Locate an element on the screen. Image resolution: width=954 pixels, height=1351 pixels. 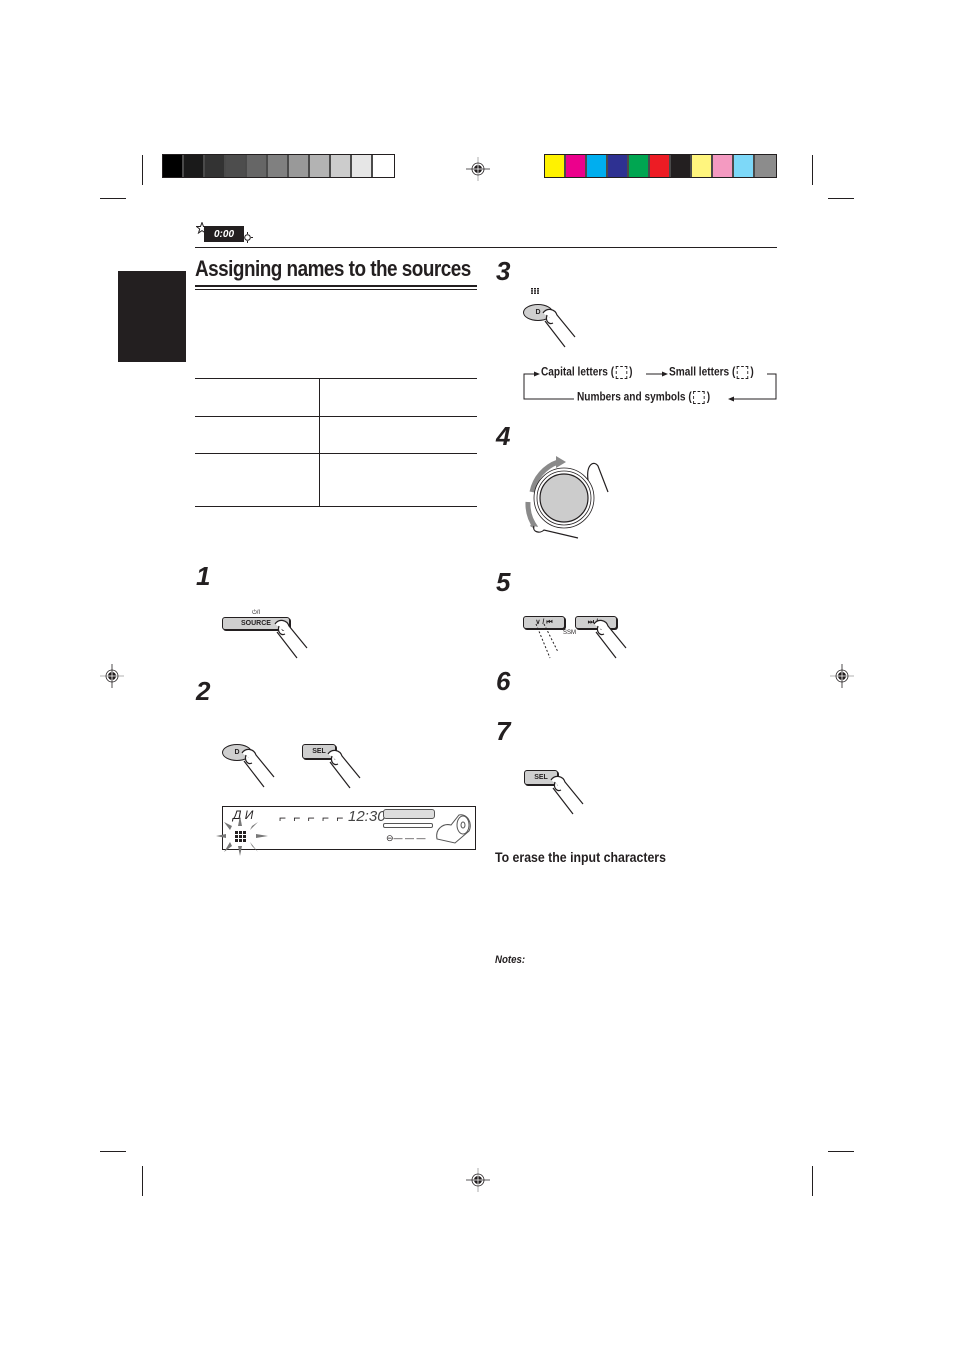
power-label: ⏻/I is located at coordinates (256, 613).